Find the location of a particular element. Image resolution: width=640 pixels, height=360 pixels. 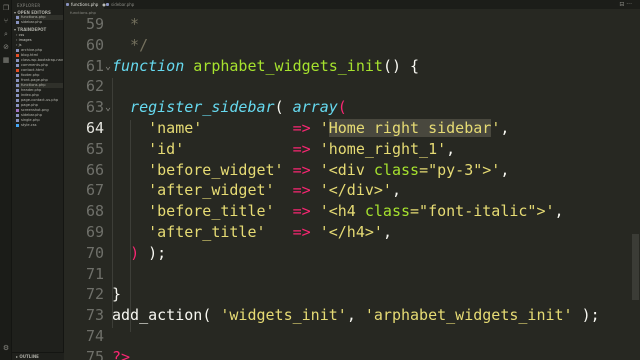

outline-section-header: ▸ OUTLINE is located at coordinates (38, 356).